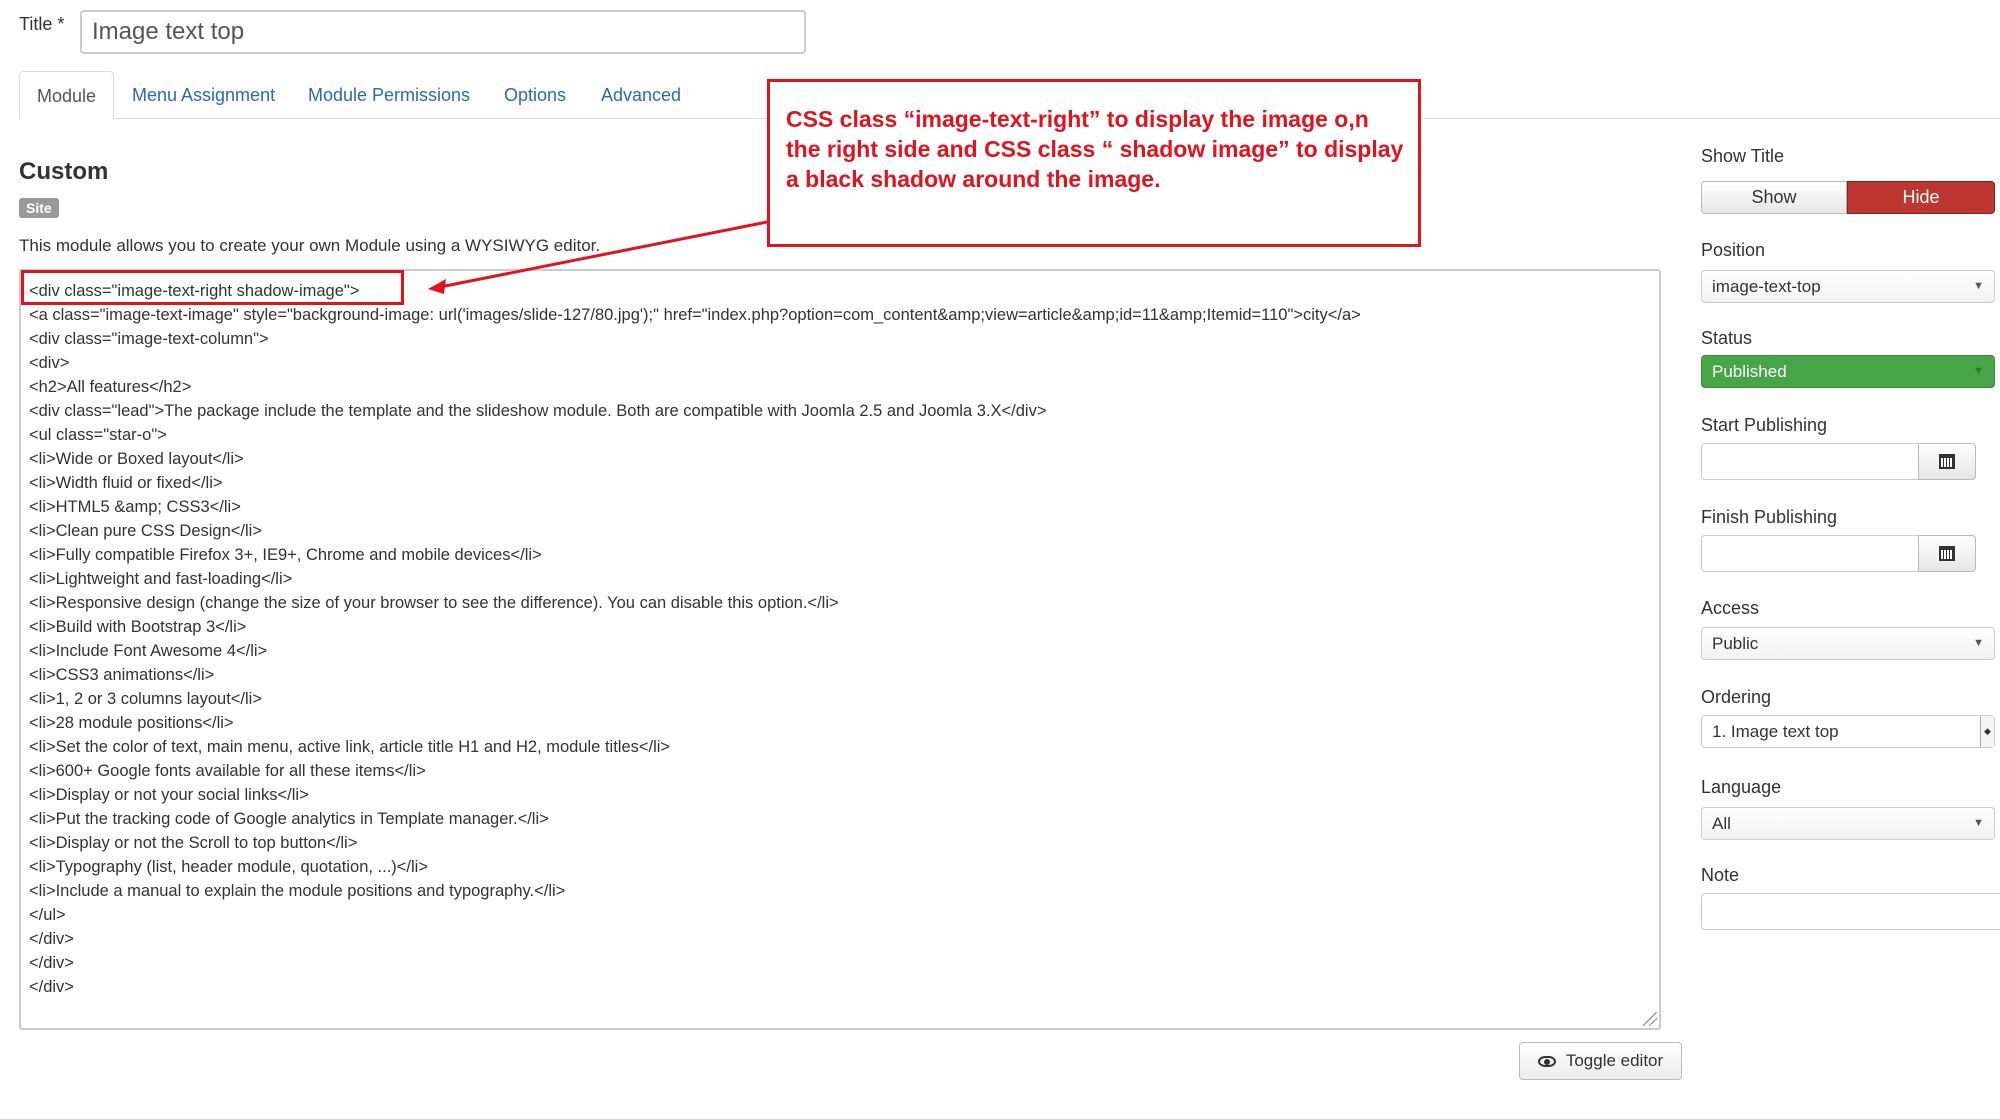 The image size is (2000, 1119). I want to click on tab-module: Module, so click(67, 95).